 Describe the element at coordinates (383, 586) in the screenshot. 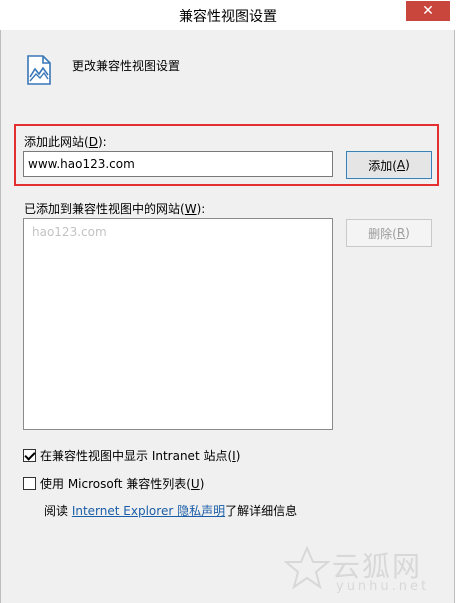

I see `watermark-sub: yunhu.net` at that location.